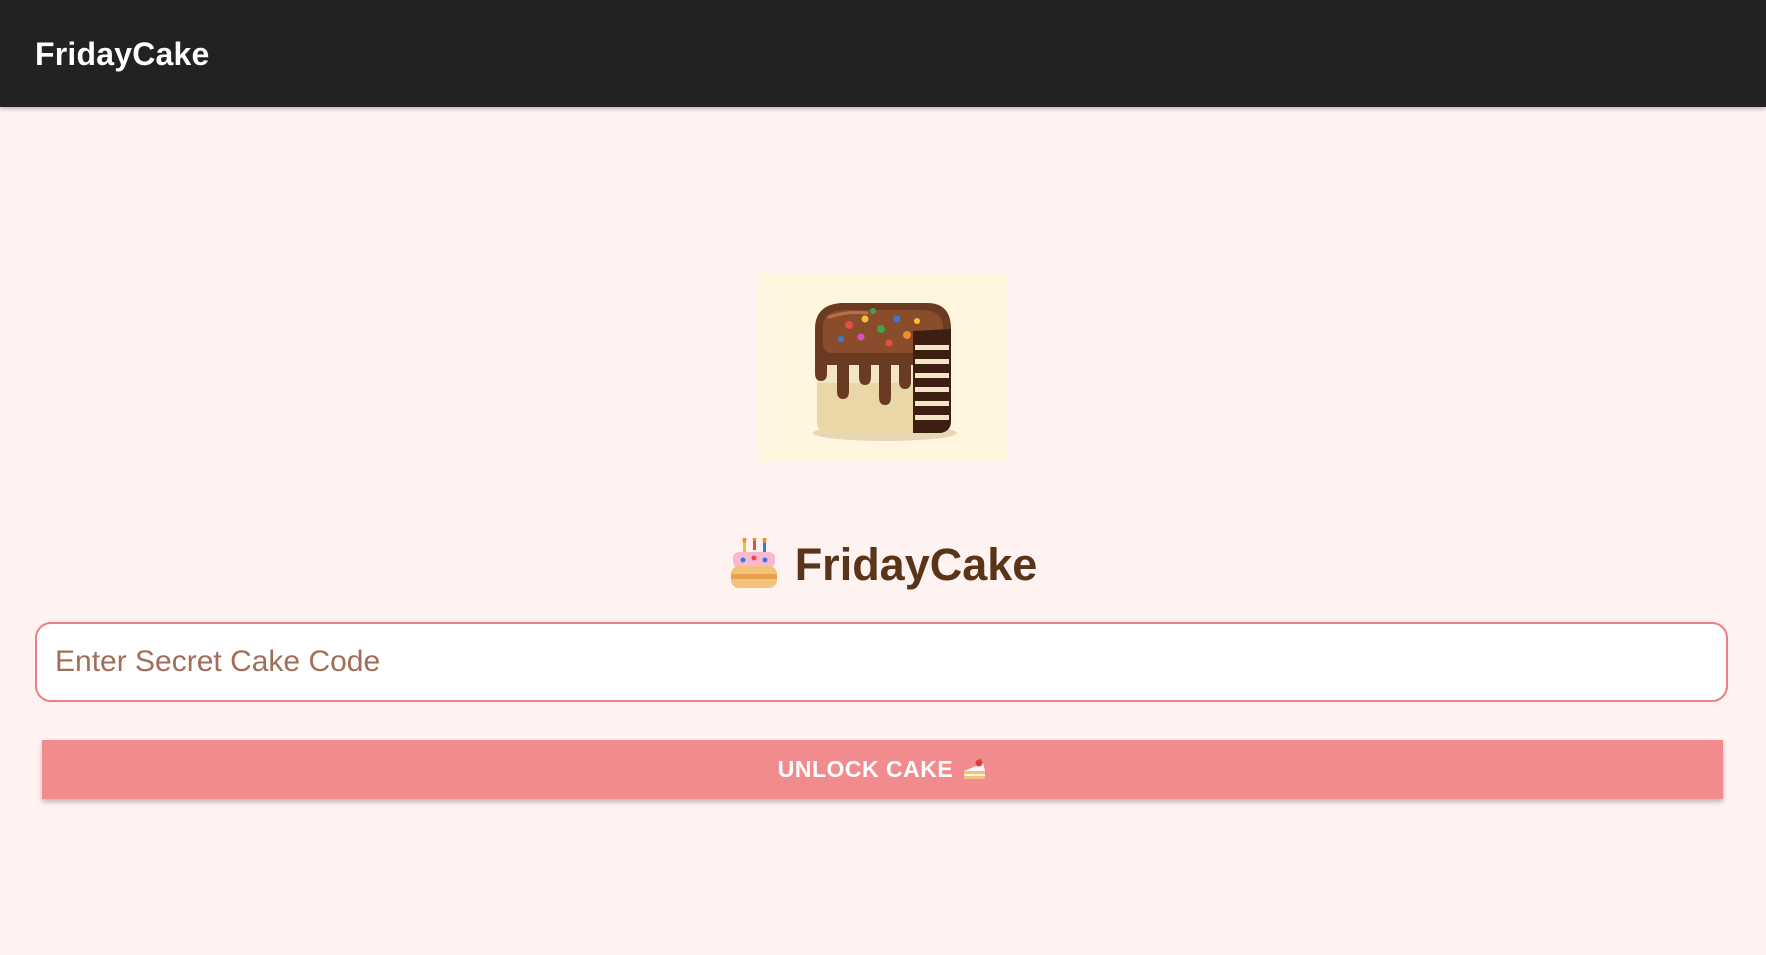 The width and height of the screenshot is (1766, 955). What do you see at coordinates (122, 54) in the screenshot?
I see `app-title: FridayCake` at bounding box center [122, 54].